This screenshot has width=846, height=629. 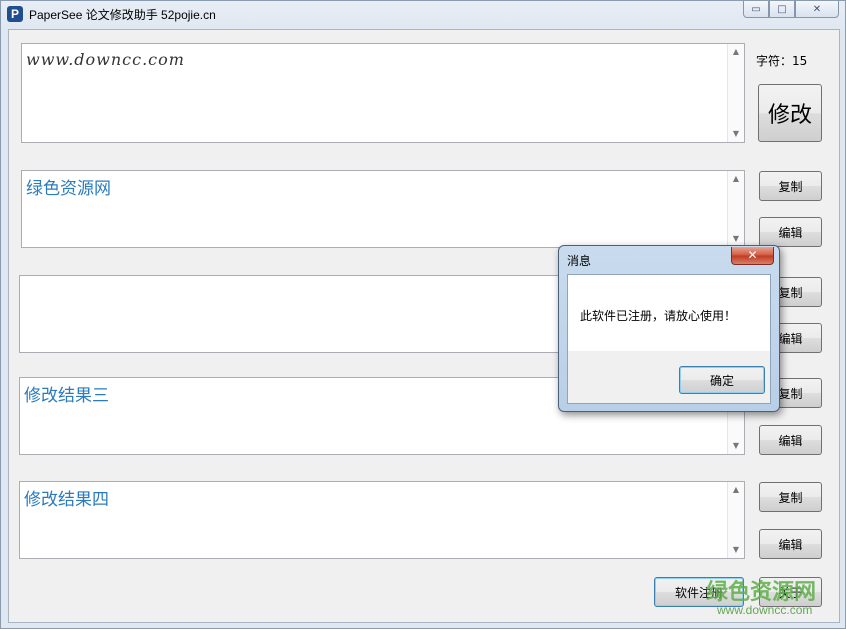 What do you see at coordinates (790, 440) in the screenshot?
I see `edit-button-3: 编辑` at bounding box center [790, 440].